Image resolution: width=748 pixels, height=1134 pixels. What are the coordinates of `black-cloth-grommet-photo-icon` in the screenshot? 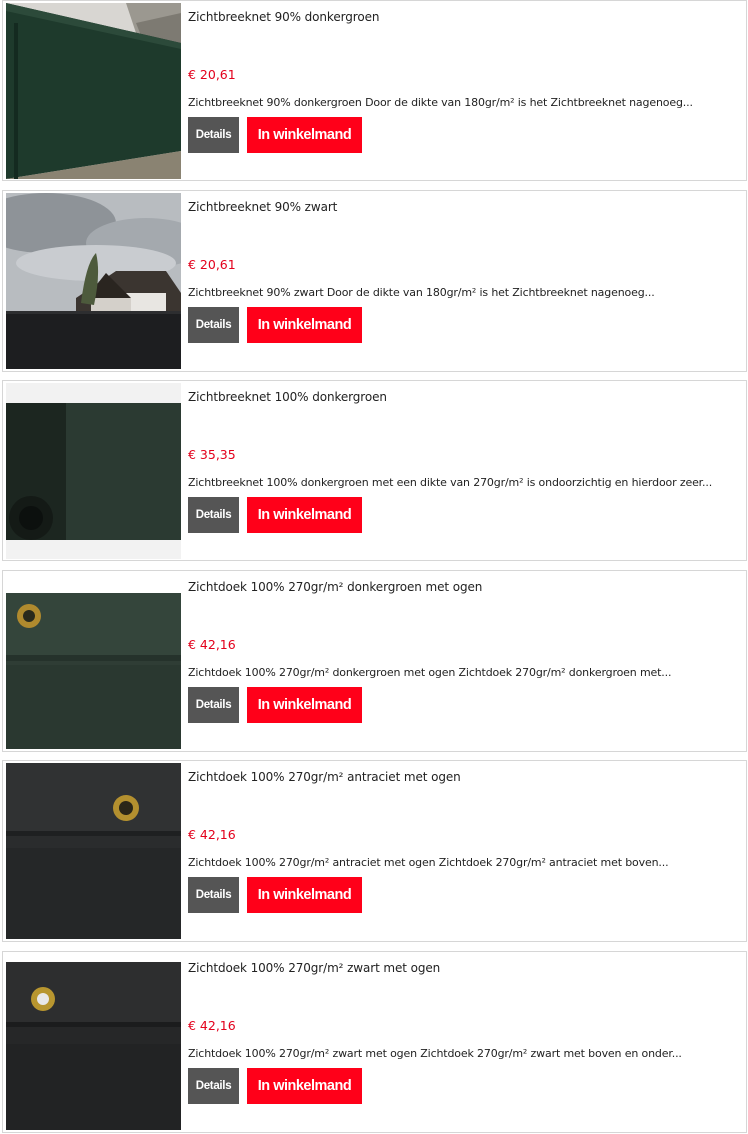 It's located at (93, 1042).